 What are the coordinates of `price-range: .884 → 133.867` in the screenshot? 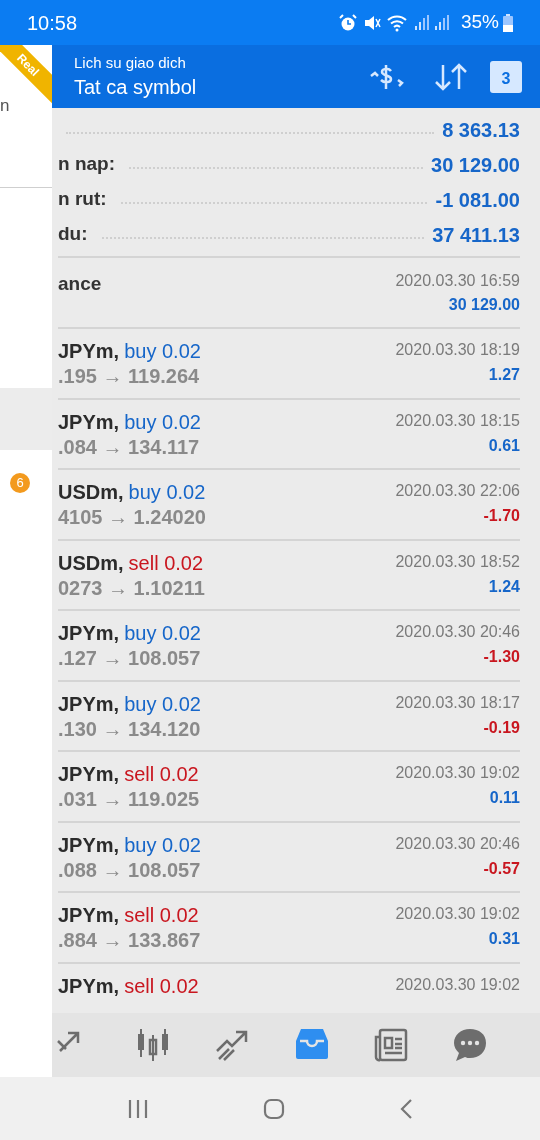 It's located at (130, 940).